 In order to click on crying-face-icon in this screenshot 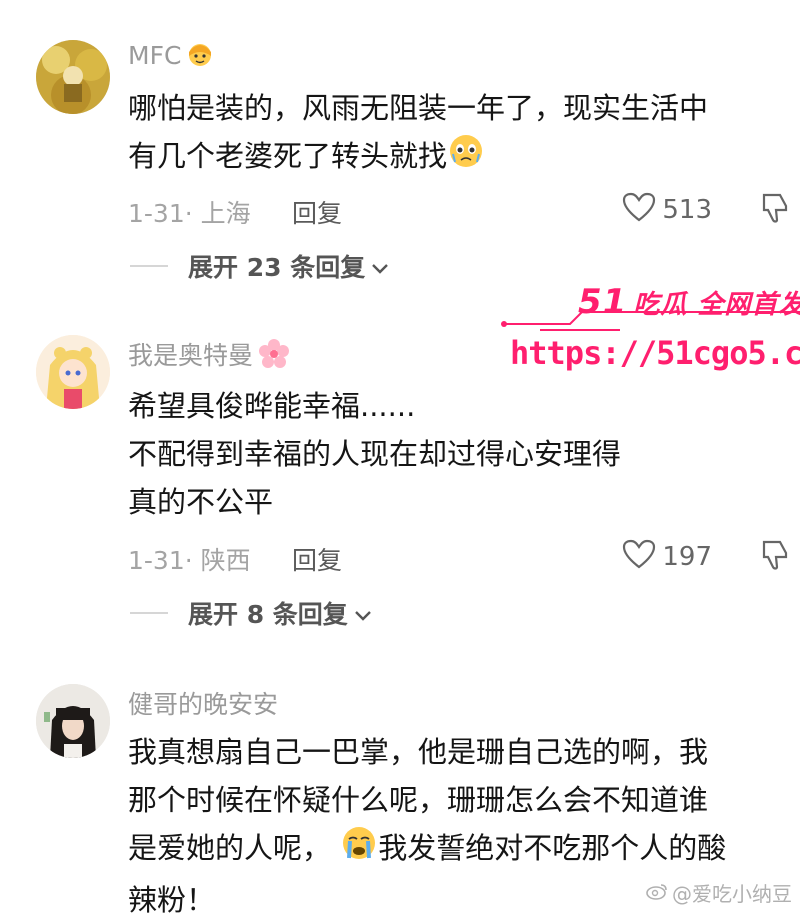, I will do `click(359, 850)`.